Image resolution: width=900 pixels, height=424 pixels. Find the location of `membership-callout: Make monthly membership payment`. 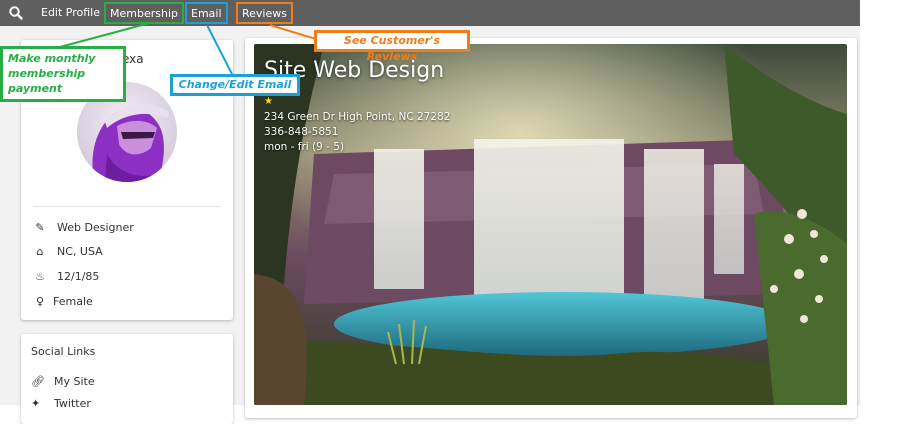

membership-callout: Make monthly membership payment is located at coordinates (63, 74).